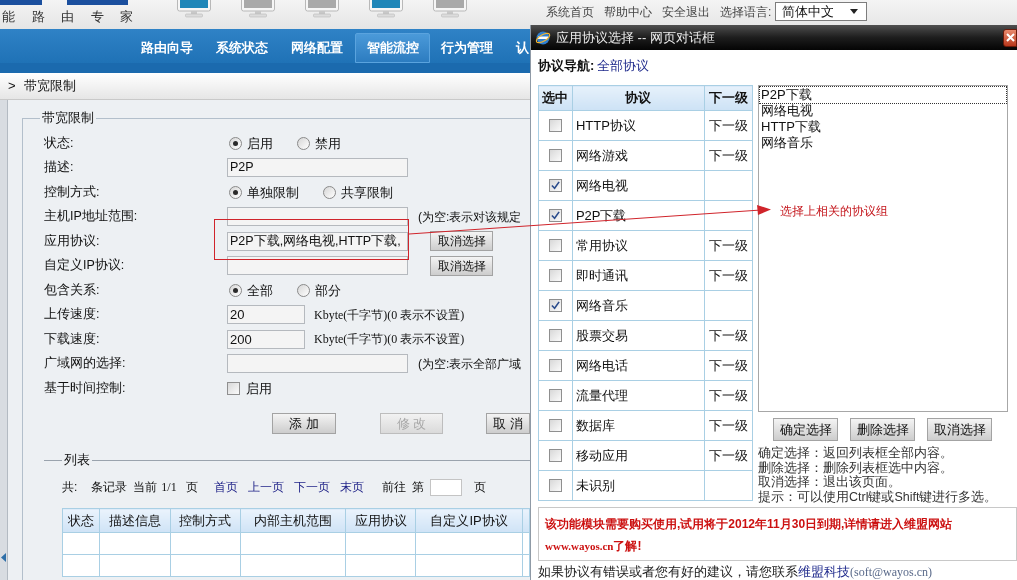  Describe the element at coordinates (856, 453) in the screenshot. I see `help-text: 确定选择：返回列表框全部内容。` at that location.